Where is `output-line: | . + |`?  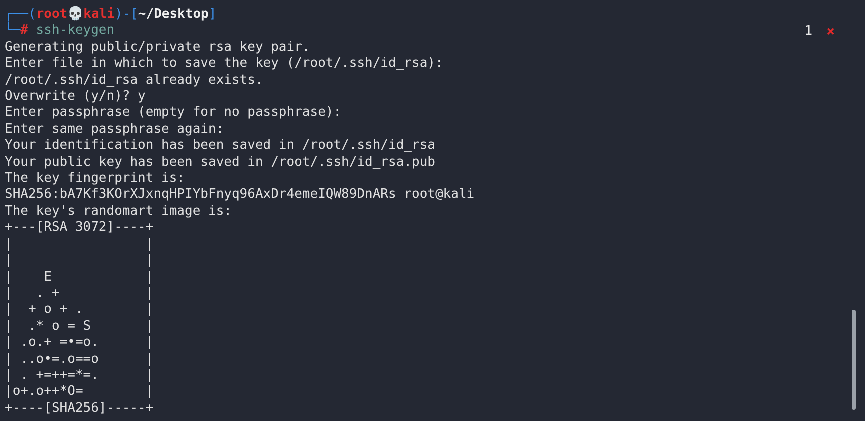 output-line: | . + | is located at coordinates (79, 294).